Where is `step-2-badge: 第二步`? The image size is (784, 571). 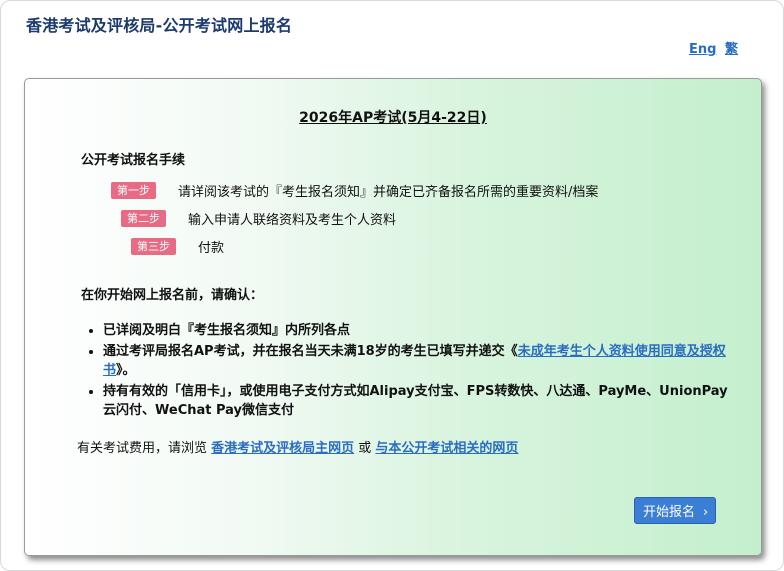
step-2-badge: 第二步 is located at coordinates (143, 218).